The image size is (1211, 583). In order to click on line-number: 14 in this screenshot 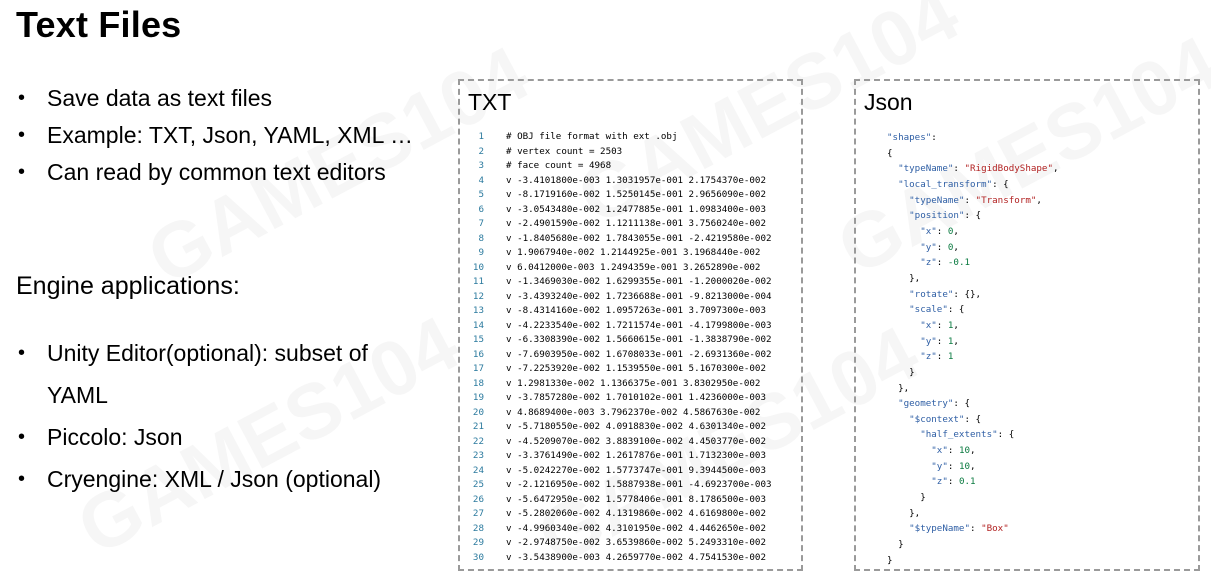, I will do `click(478, 325)`.